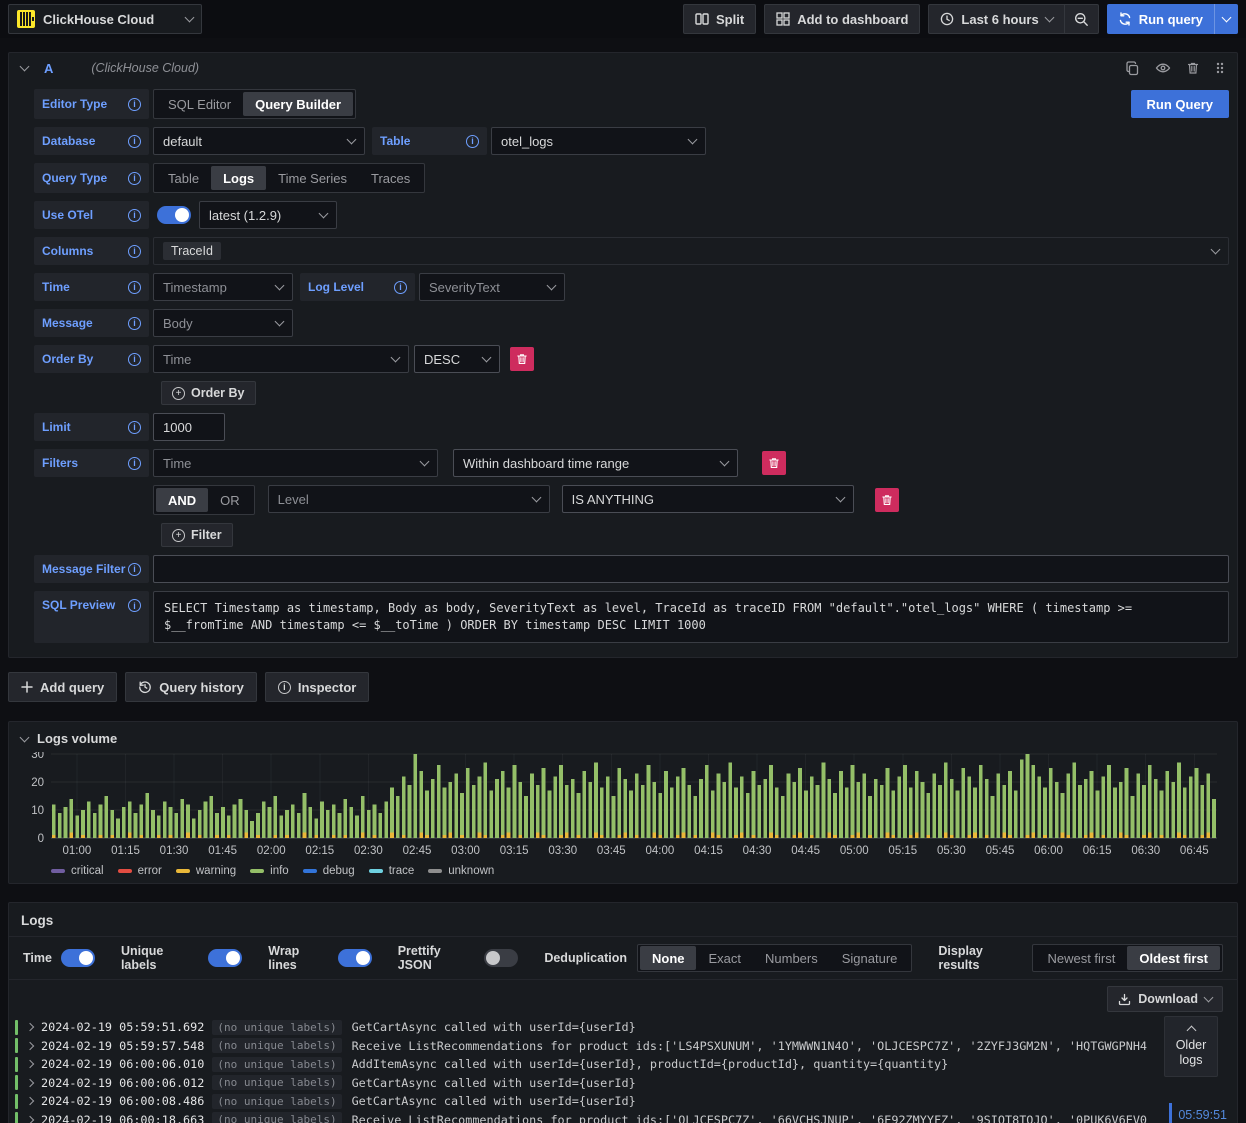 This screenshot has width=1246, height=1123. What do you see at coordinates (842, 19) in the screenshot?
I see `add-to-dashboard-button: Add to dashboard` at bounding box center [842, 19].